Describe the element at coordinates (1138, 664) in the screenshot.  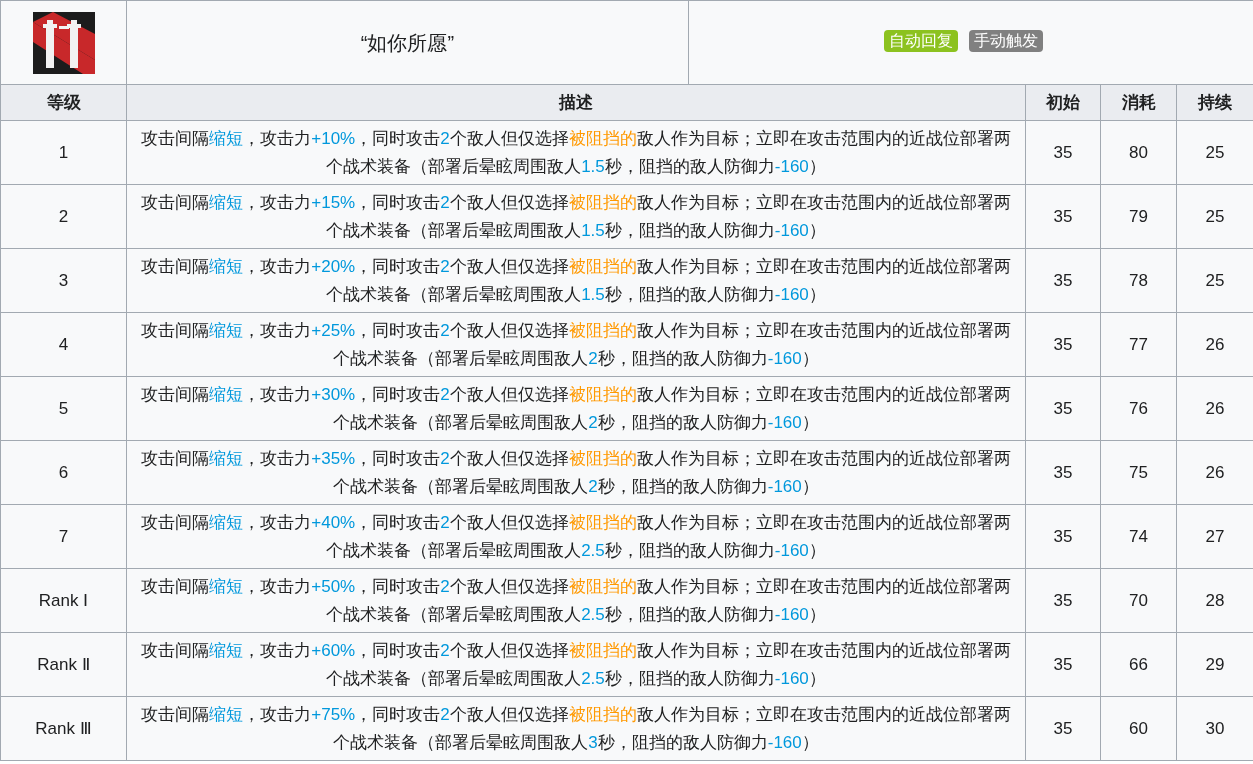
I see `table-cell: 66` at that location.